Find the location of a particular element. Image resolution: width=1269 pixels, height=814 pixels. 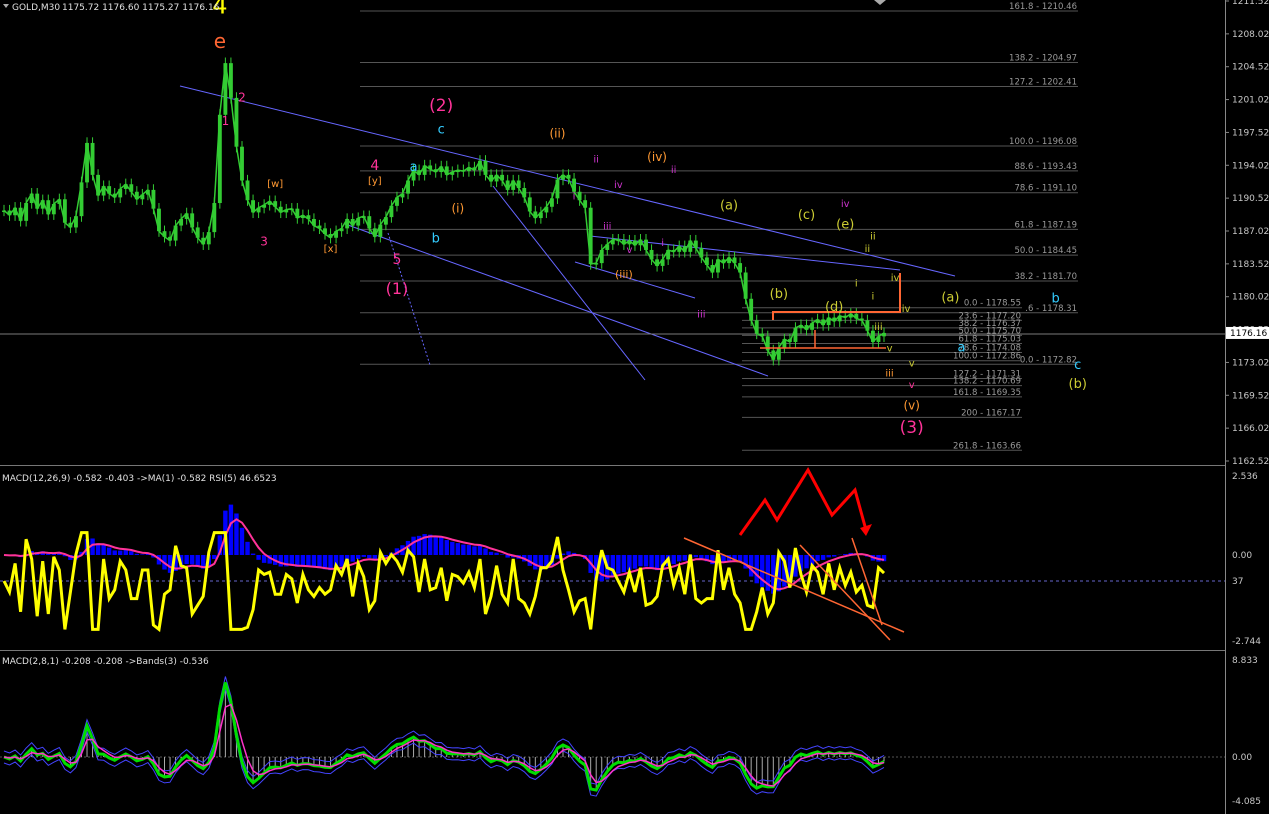

price-tick-label: 1180.02 is located at coordinates (1250, 298).